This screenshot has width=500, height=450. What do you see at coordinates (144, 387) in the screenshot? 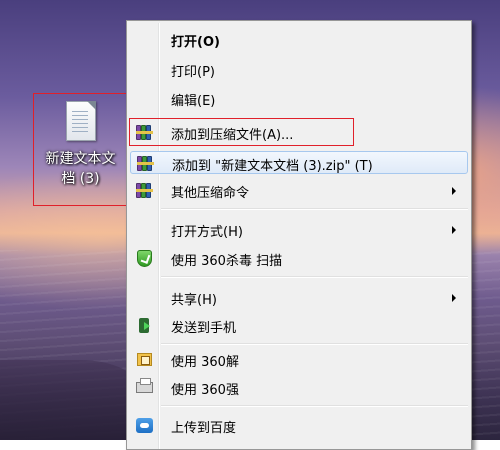
I see `360-shred-icon` at bounding box center [144, 387].